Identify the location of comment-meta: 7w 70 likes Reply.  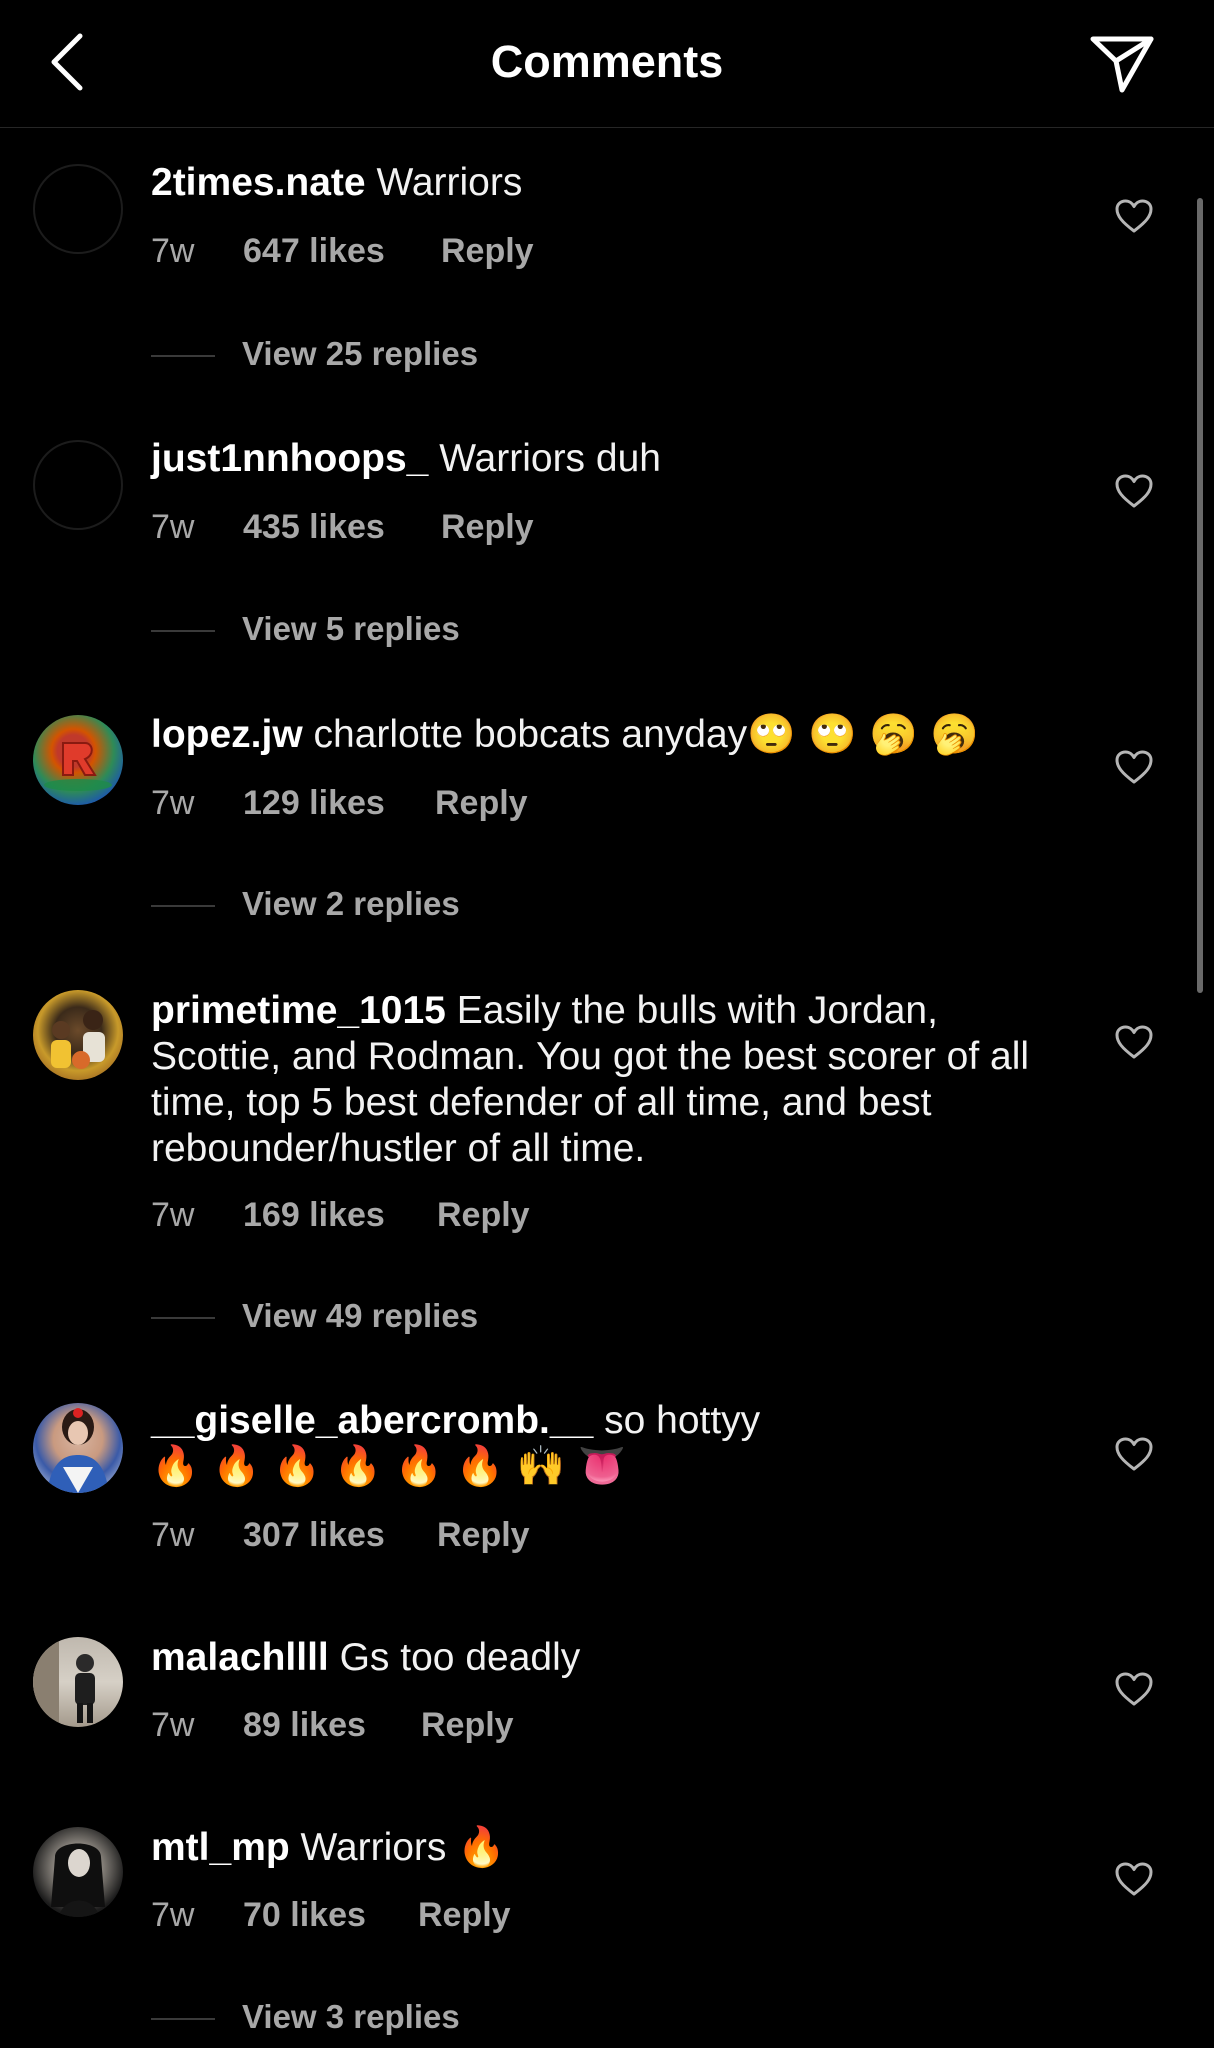
(331, 1915).